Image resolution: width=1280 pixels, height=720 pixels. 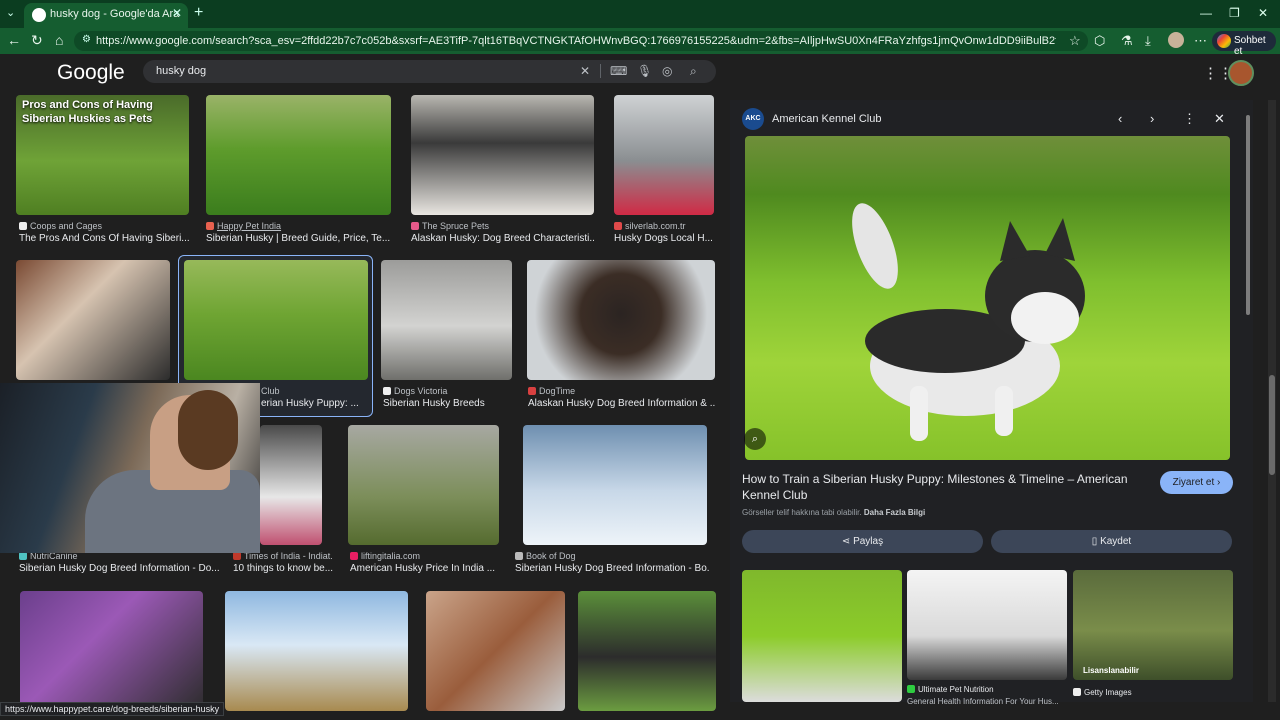 What do you see at coordinates (755, 439) in the screenshot?
I see `visual-search-icon: ⌕` at bounding box center [755, 439].